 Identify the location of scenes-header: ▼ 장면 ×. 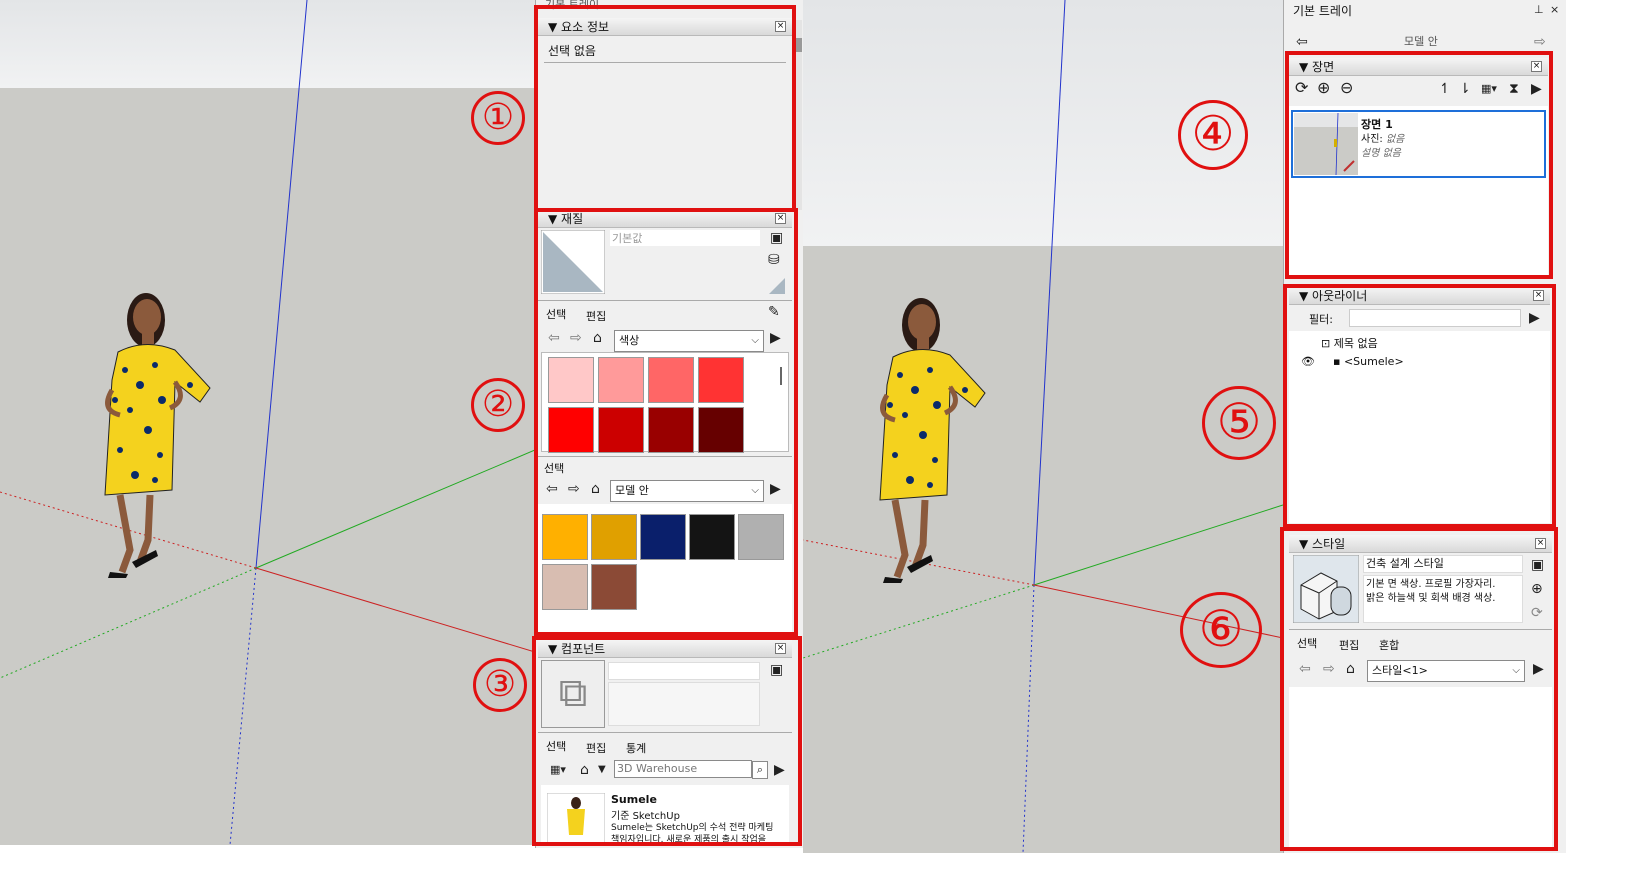
(1418, 67).